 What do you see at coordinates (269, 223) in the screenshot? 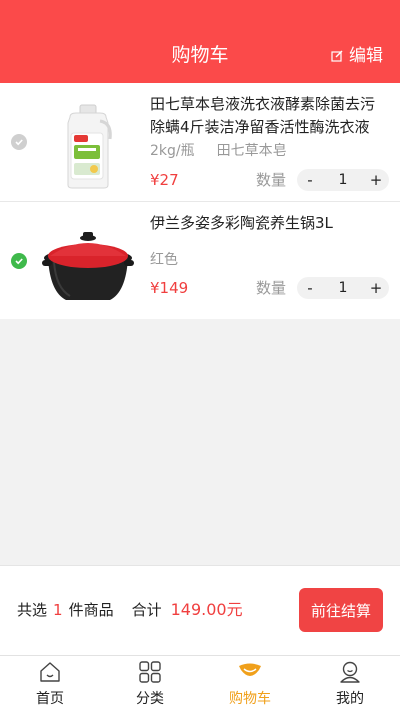
I see `product-name: 伊兰多姿多彩陶瓷养生锅3L` at bounding box center [269, 223].